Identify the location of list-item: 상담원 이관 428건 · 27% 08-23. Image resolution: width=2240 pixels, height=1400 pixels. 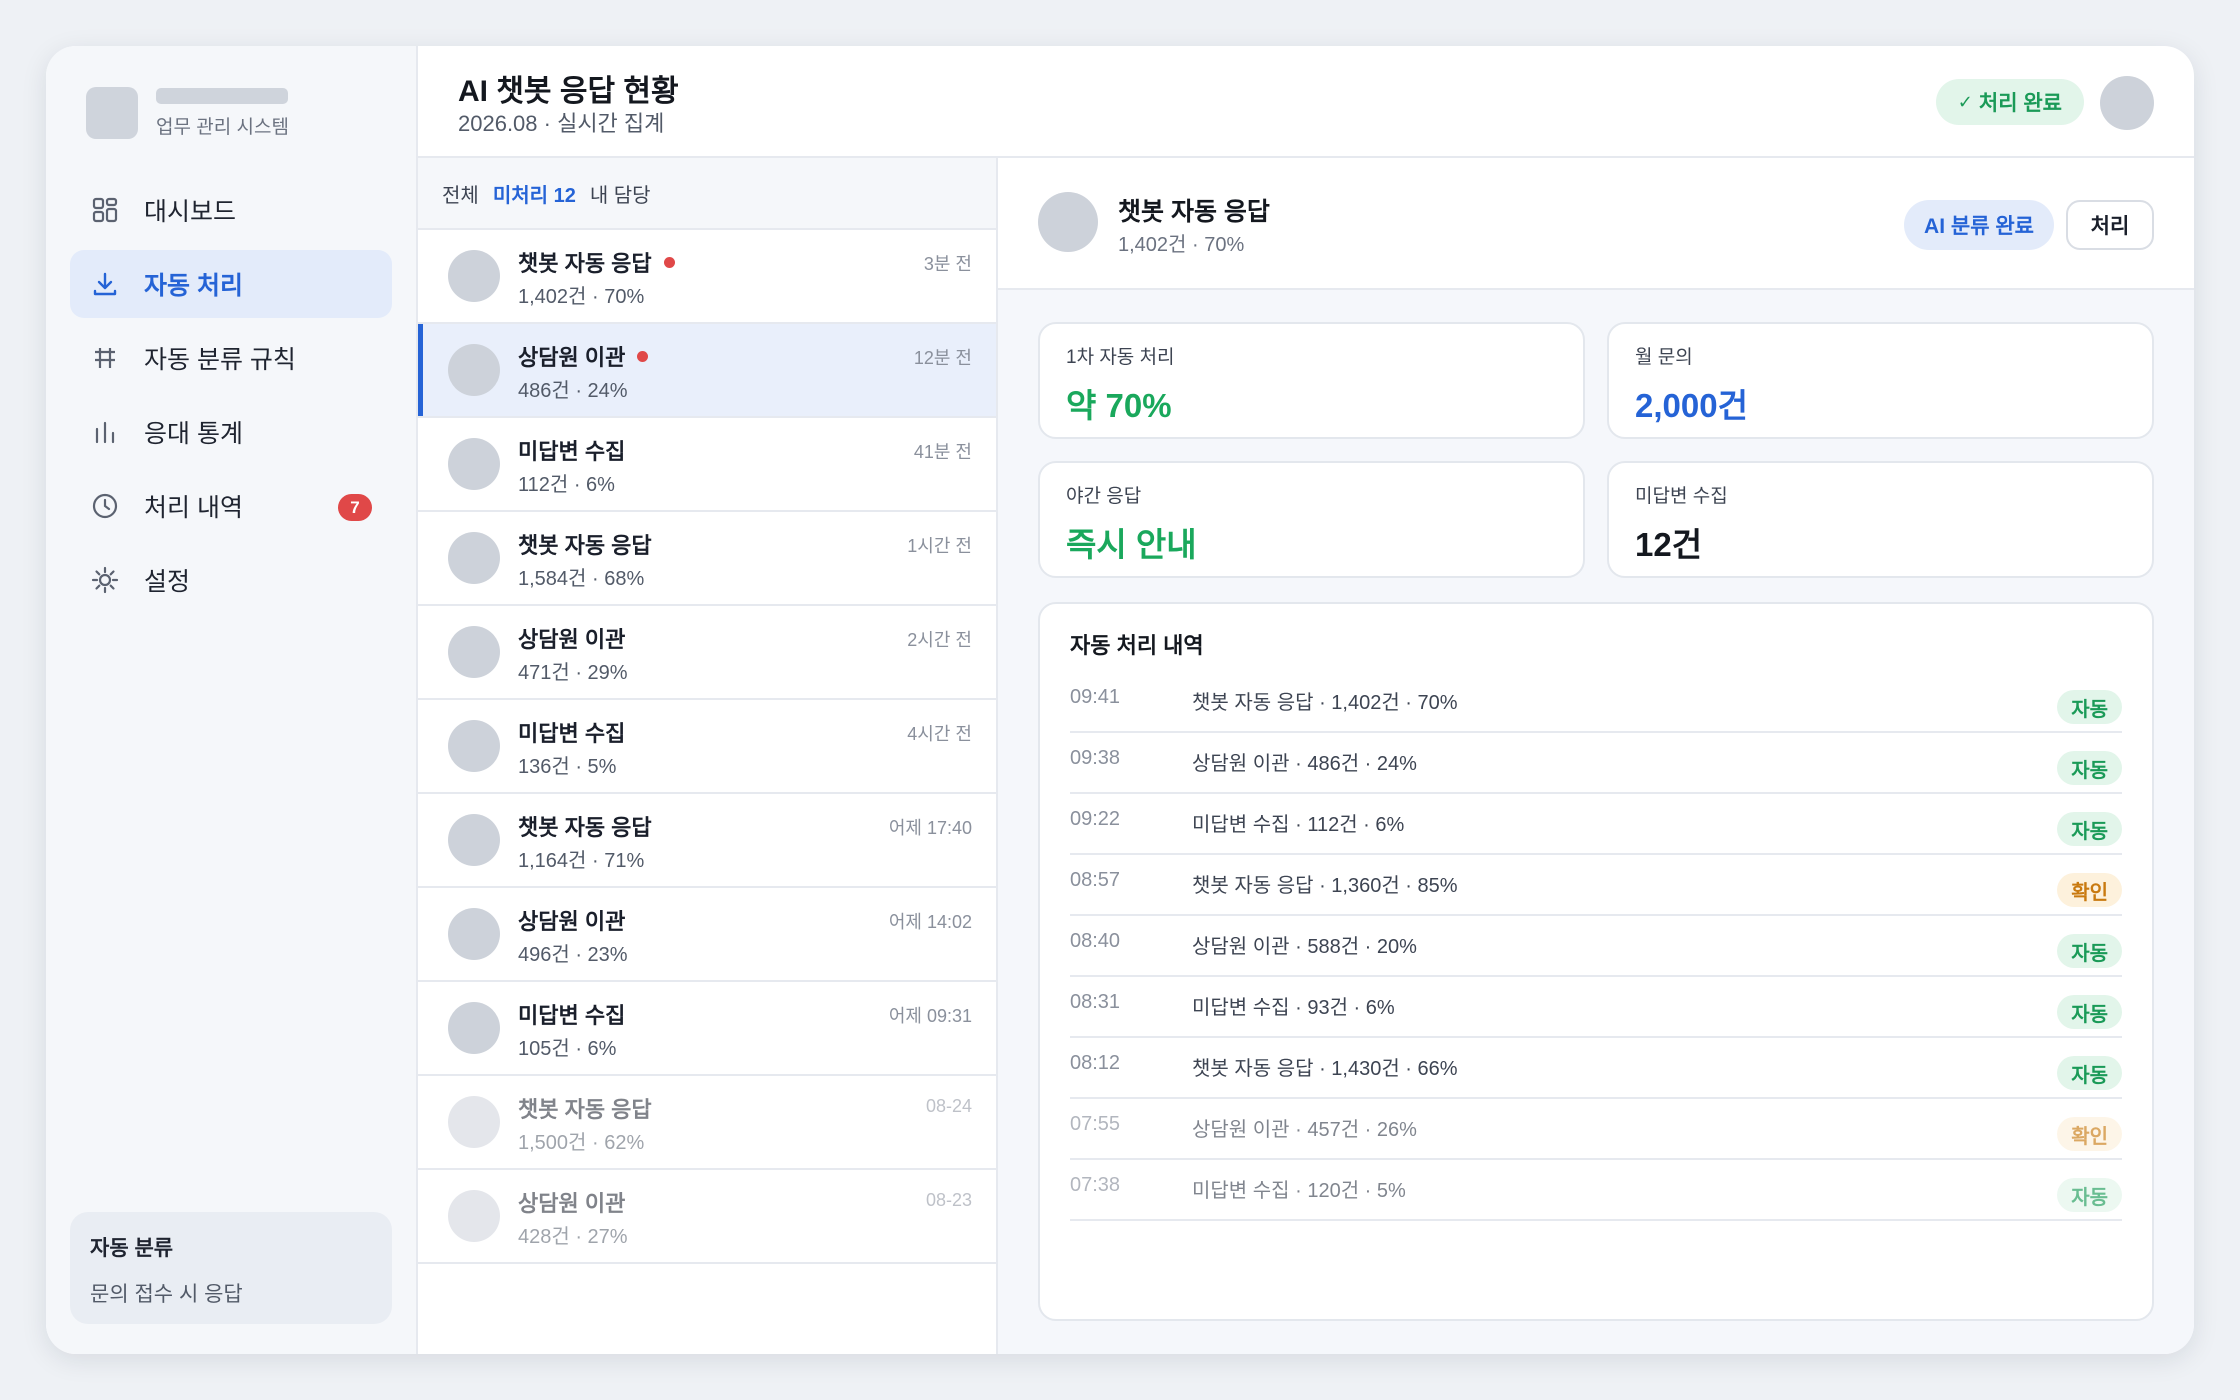
(707, 1217).